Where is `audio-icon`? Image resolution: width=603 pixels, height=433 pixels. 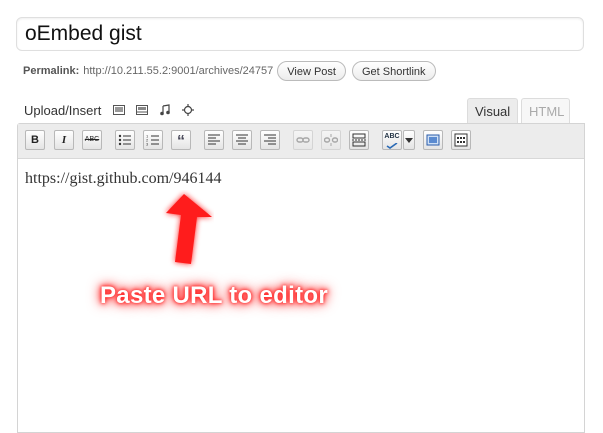
audio-icon is located at coordinates (165, 110).